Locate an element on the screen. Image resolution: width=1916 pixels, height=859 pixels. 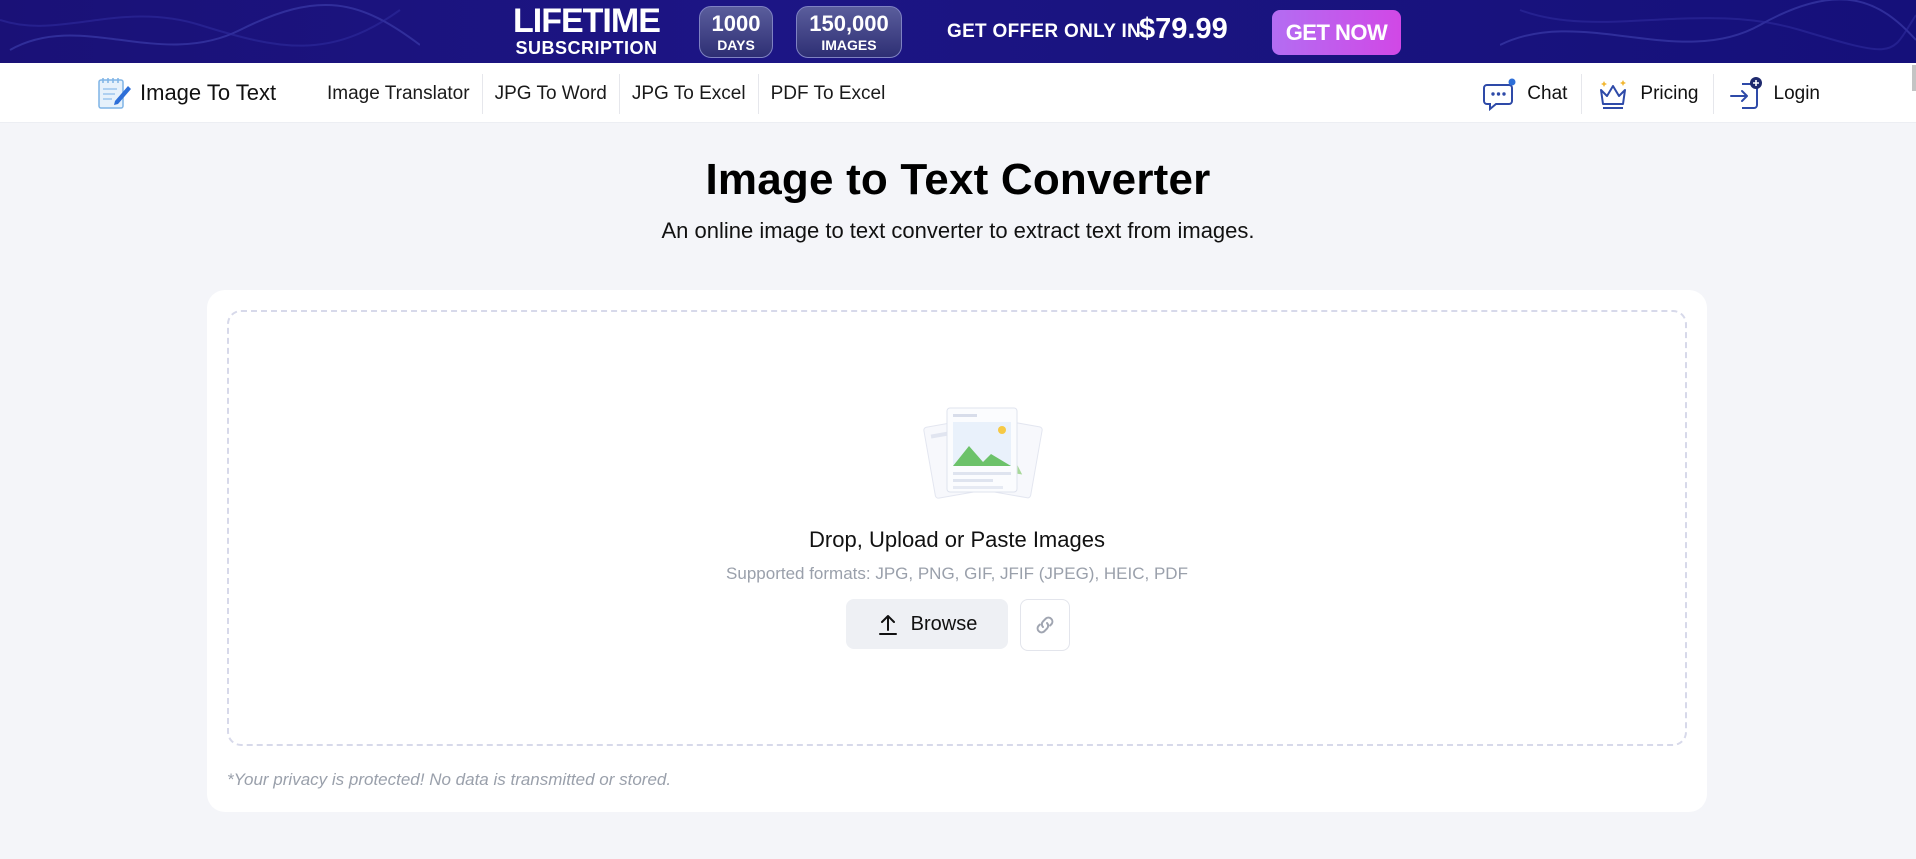
paste-url-button is located at coordinates (1045, 625).